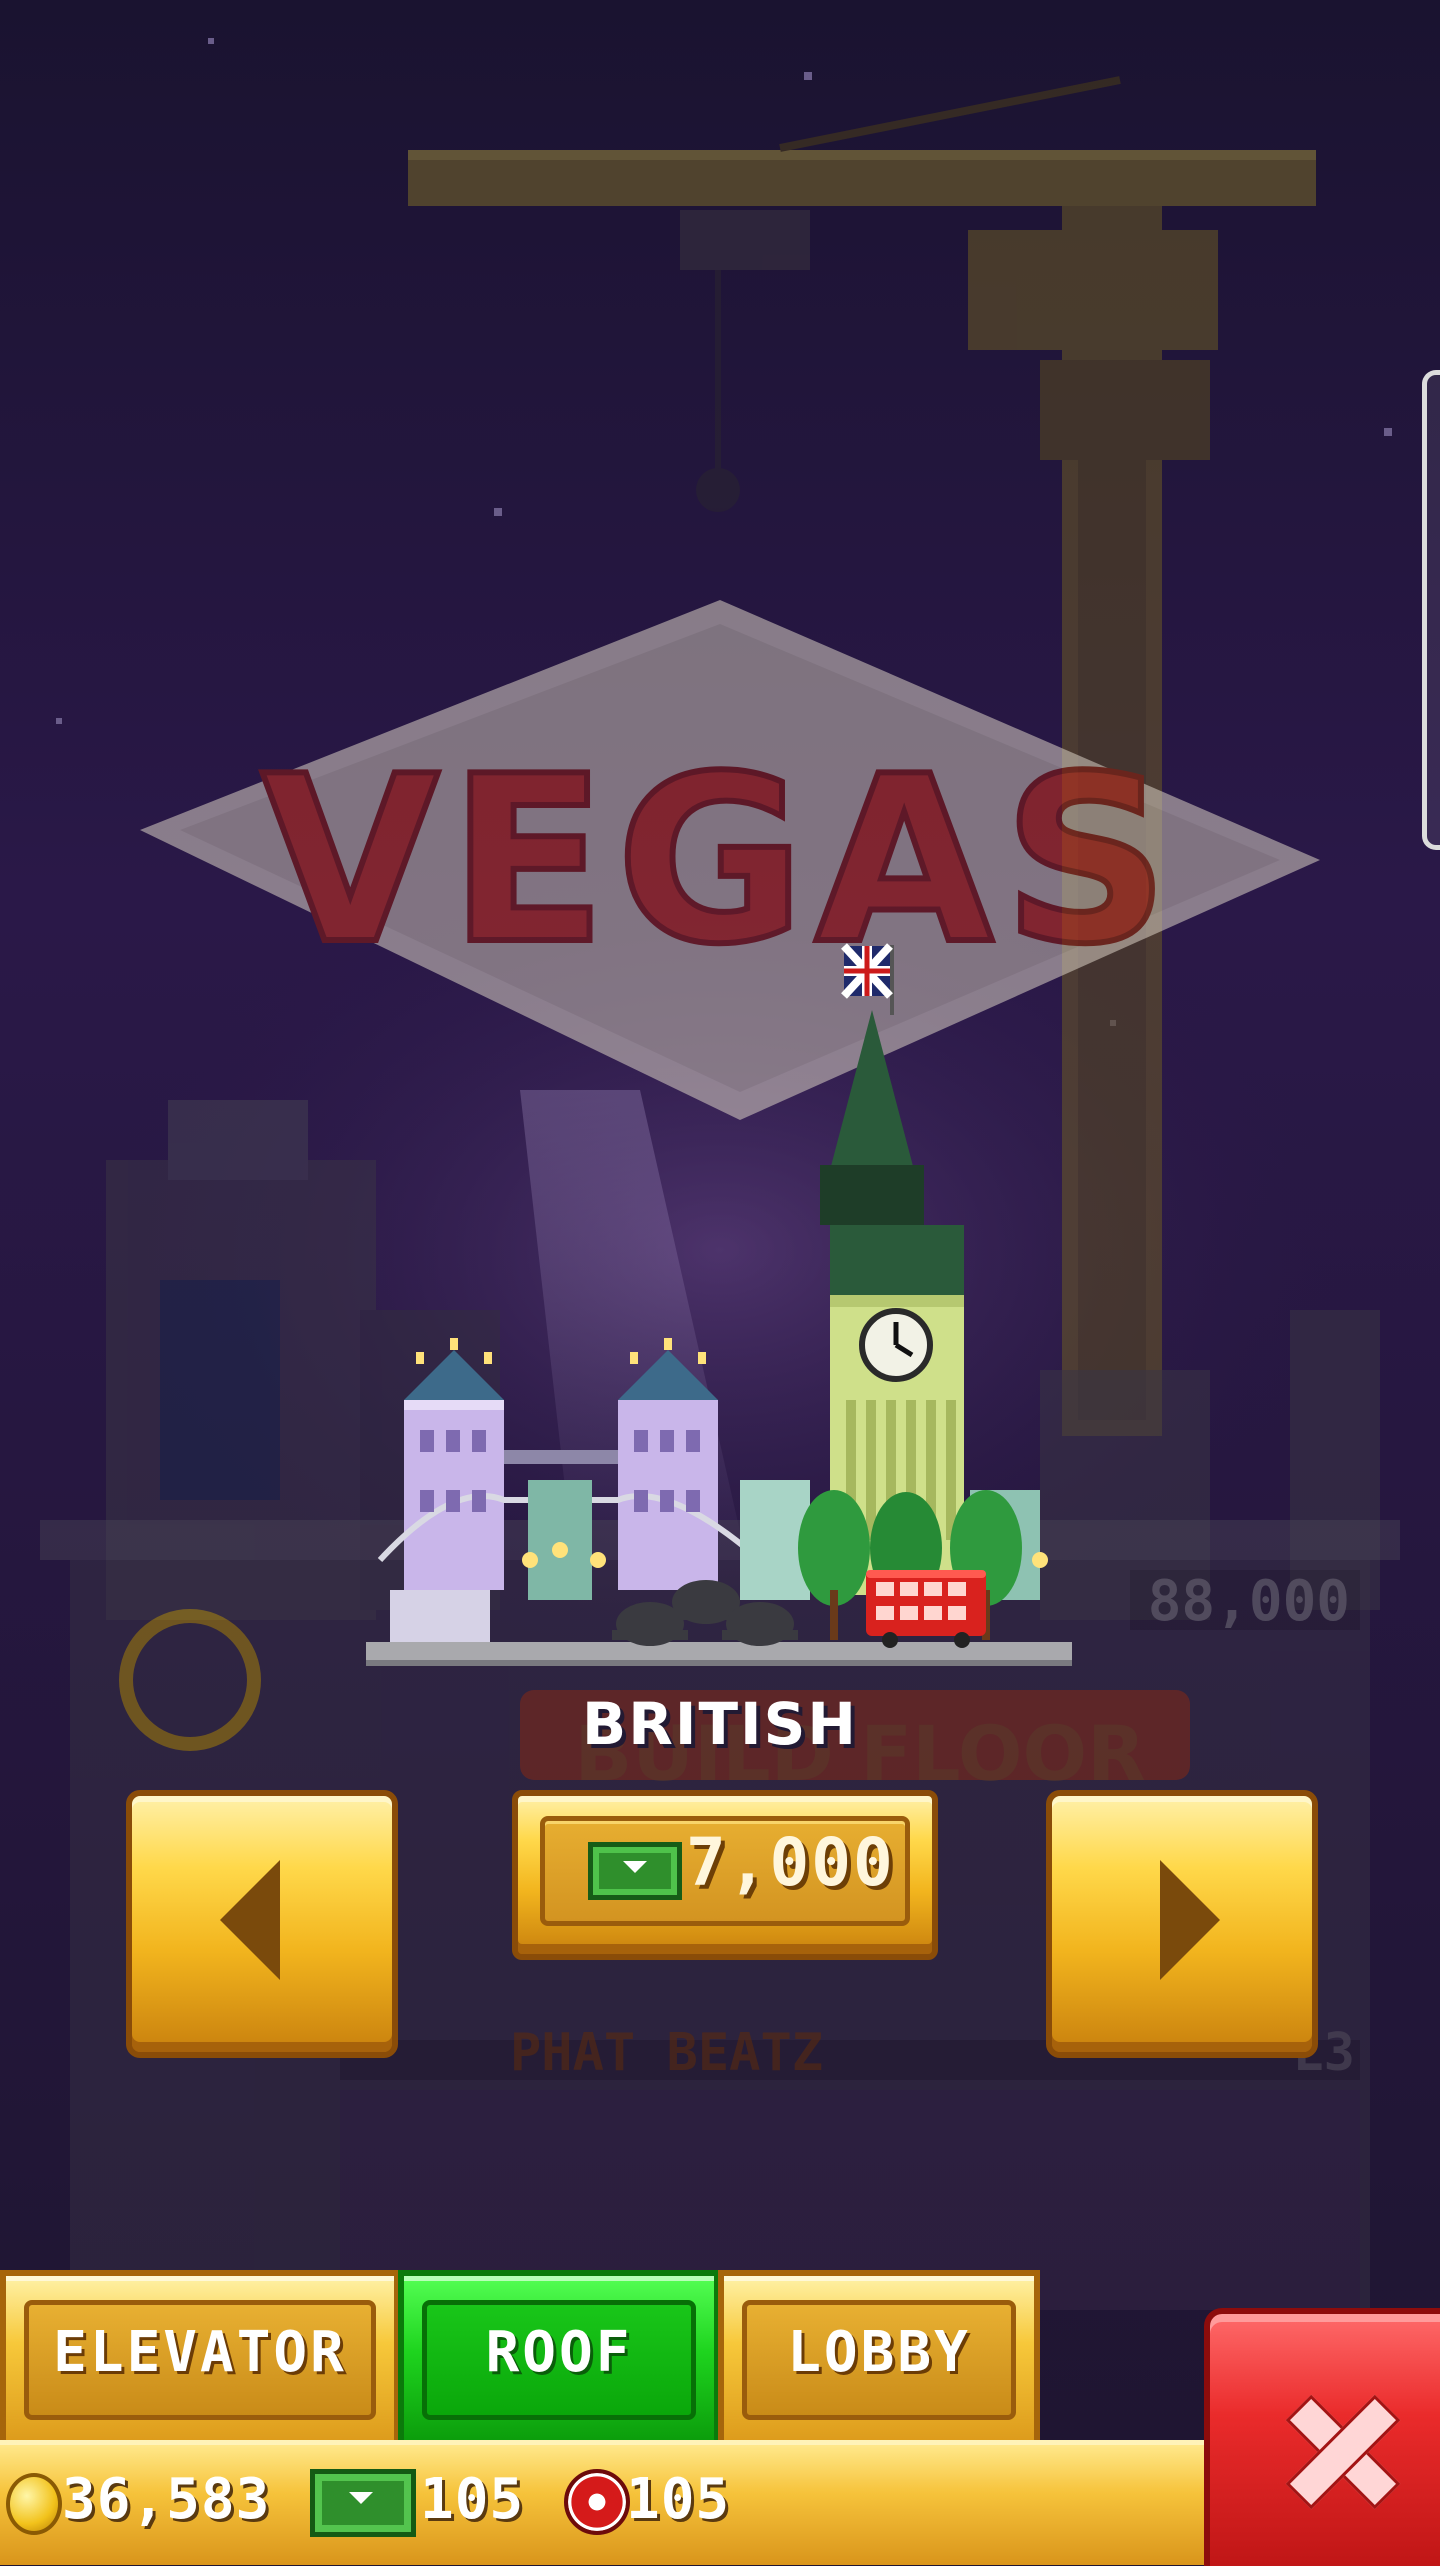 Image resolution: width=1440 pixels, height=2566 pixels. Describe the element at coordinates (166, 2499) in the screenshot. I see `coins-count: 36,583` at that location.